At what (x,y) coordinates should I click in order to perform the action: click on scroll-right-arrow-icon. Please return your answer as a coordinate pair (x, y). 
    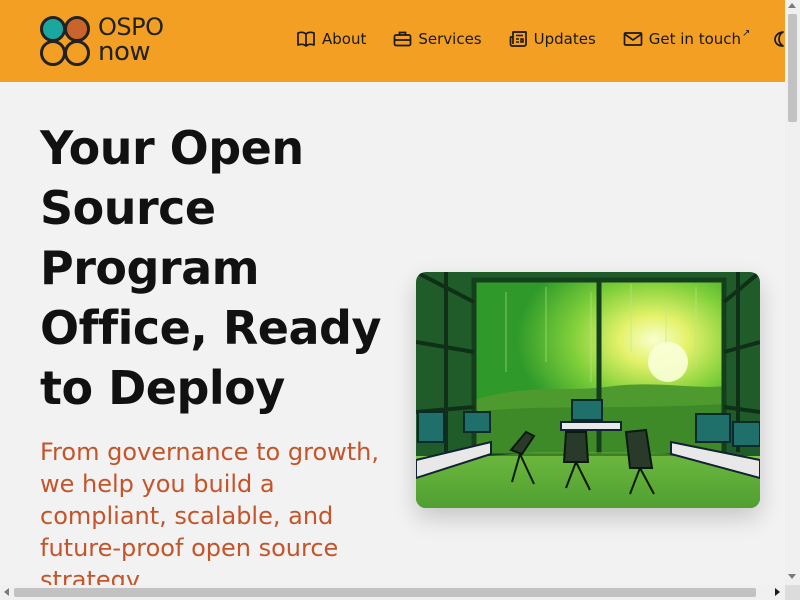
    Looking at the image, I should click on (777, 592).